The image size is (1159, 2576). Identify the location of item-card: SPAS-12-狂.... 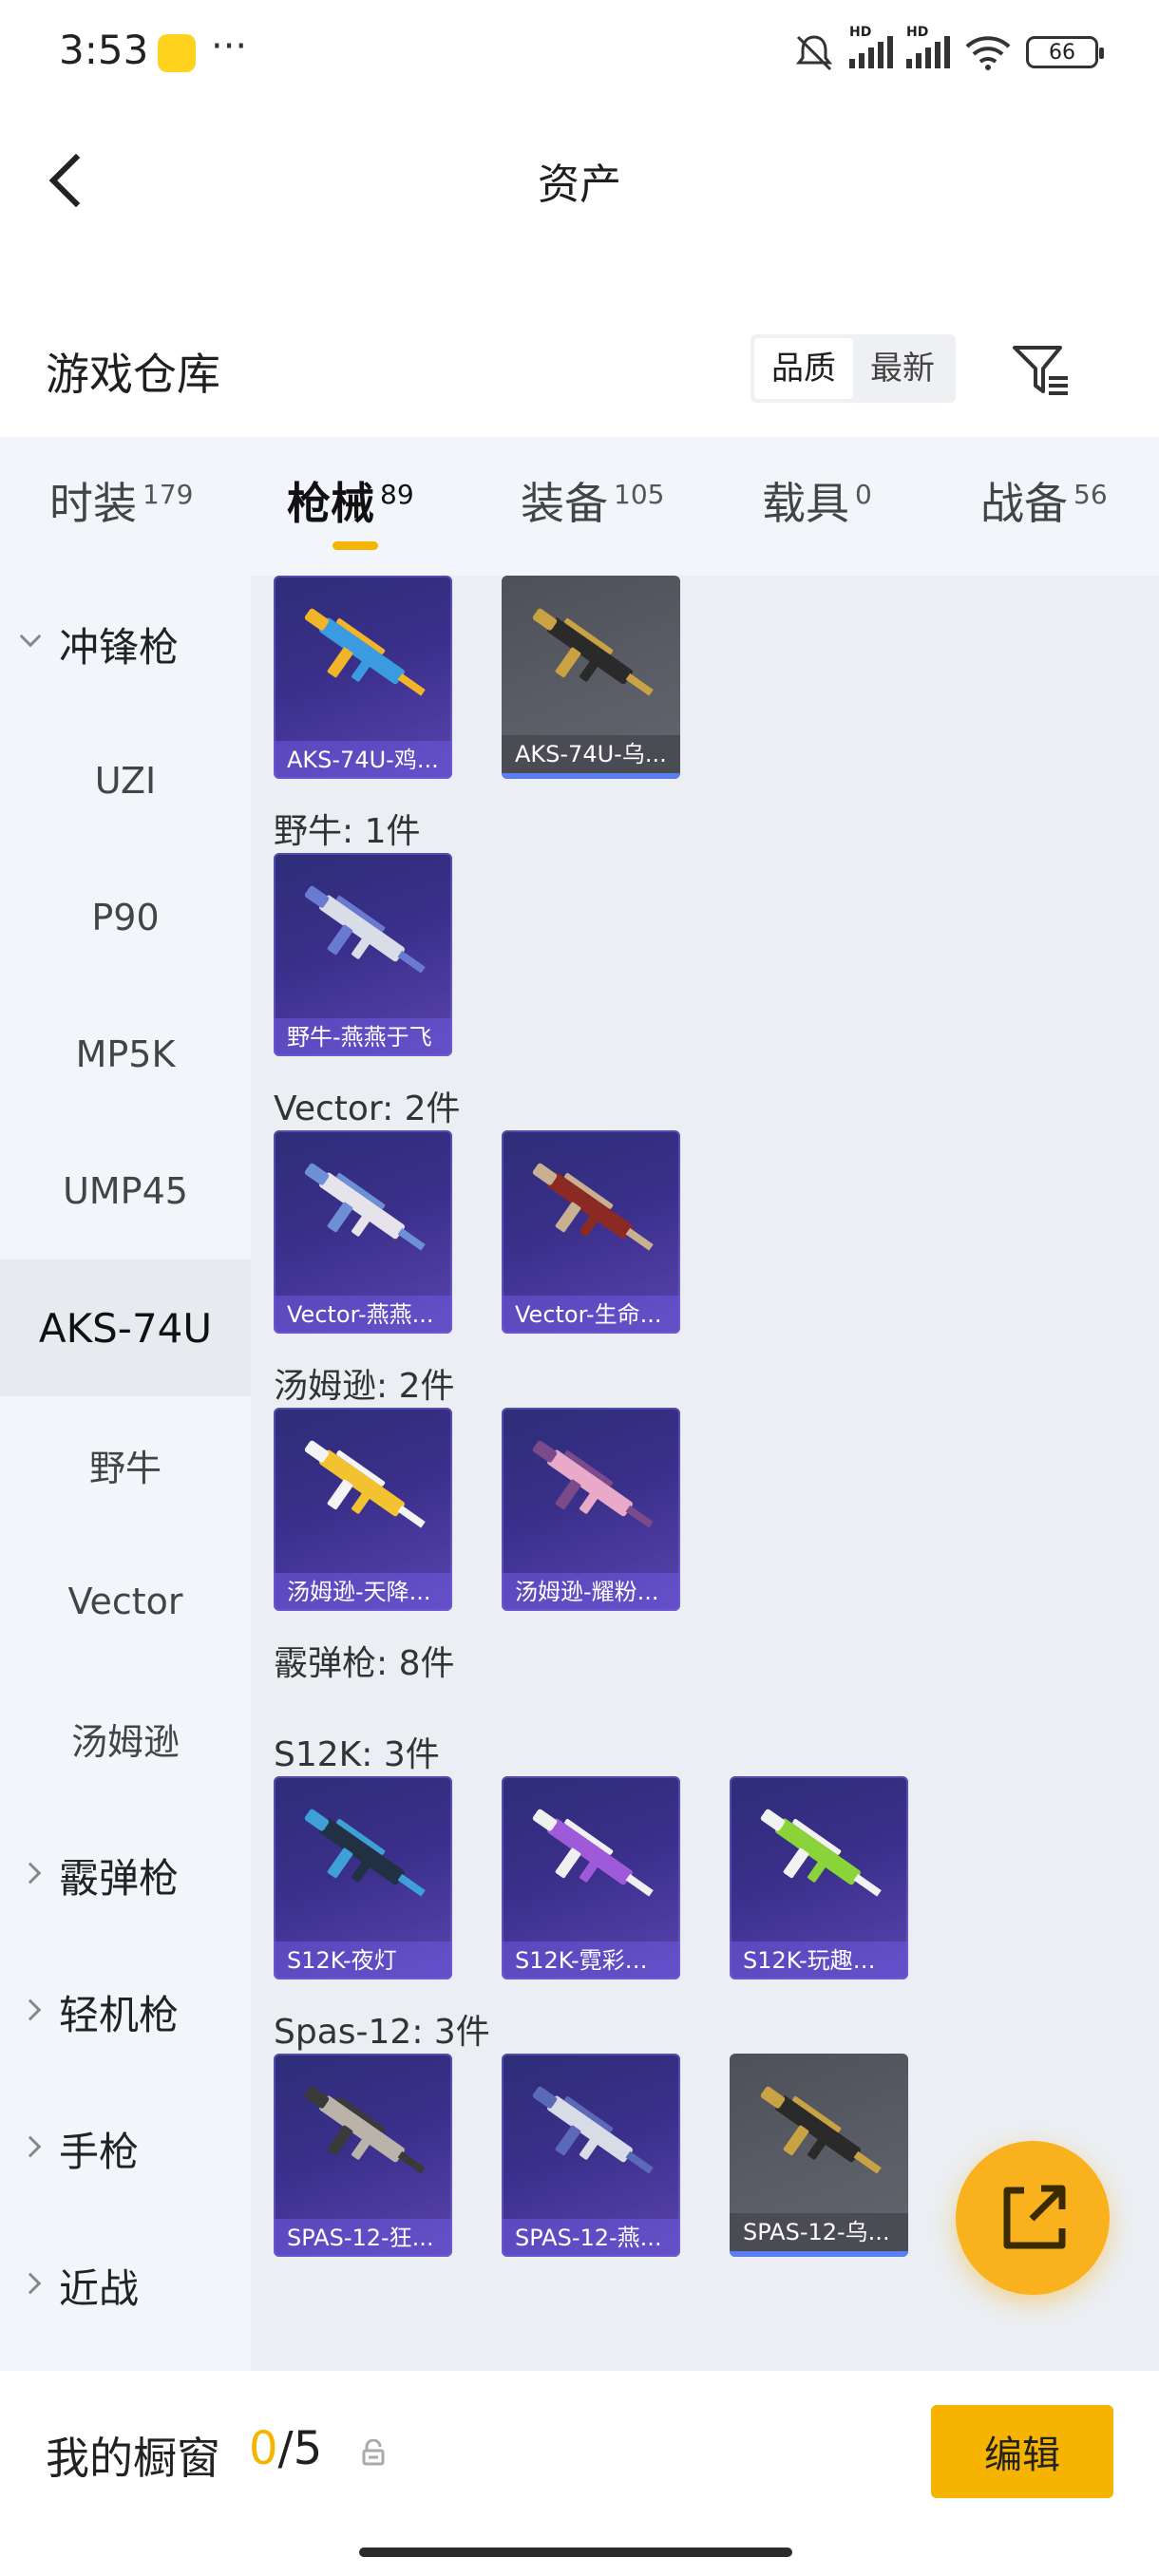
(363, 2155).